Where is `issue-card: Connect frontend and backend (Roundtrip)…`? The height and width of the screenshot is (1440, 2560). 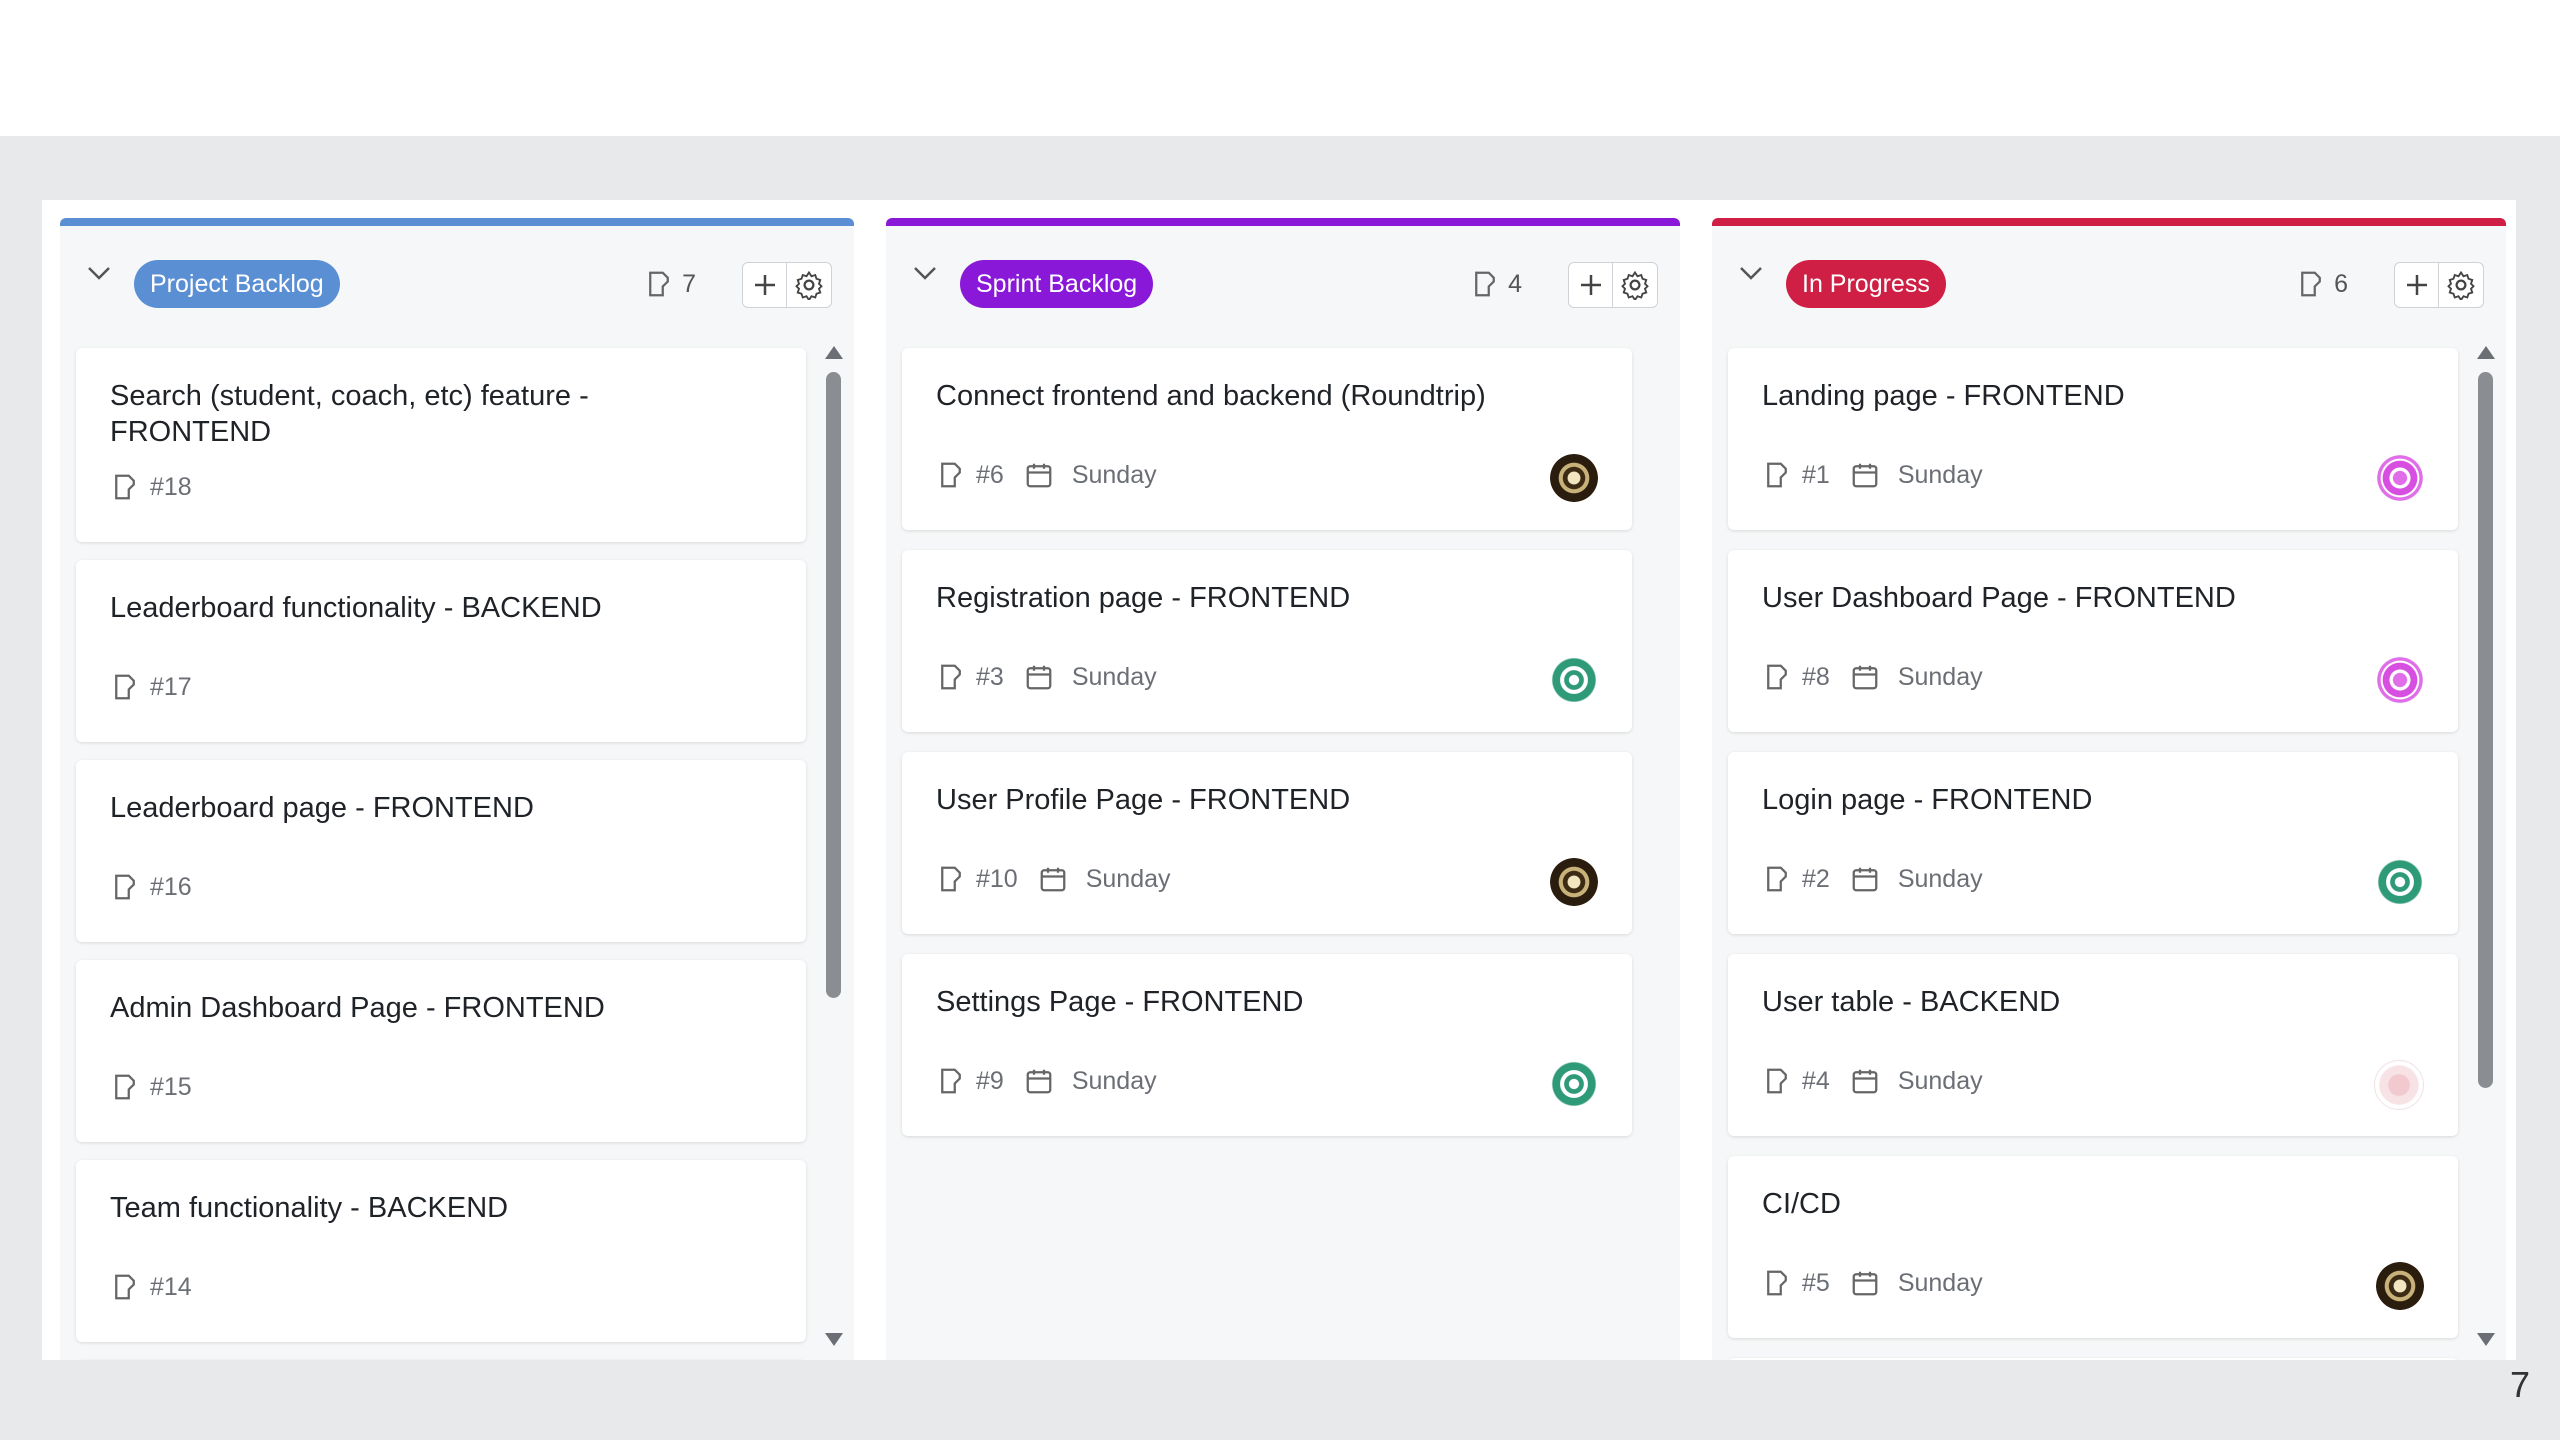 issue-card: Connect frontend and backend (Roundtrip)… is located at coordinates (1267, 439).